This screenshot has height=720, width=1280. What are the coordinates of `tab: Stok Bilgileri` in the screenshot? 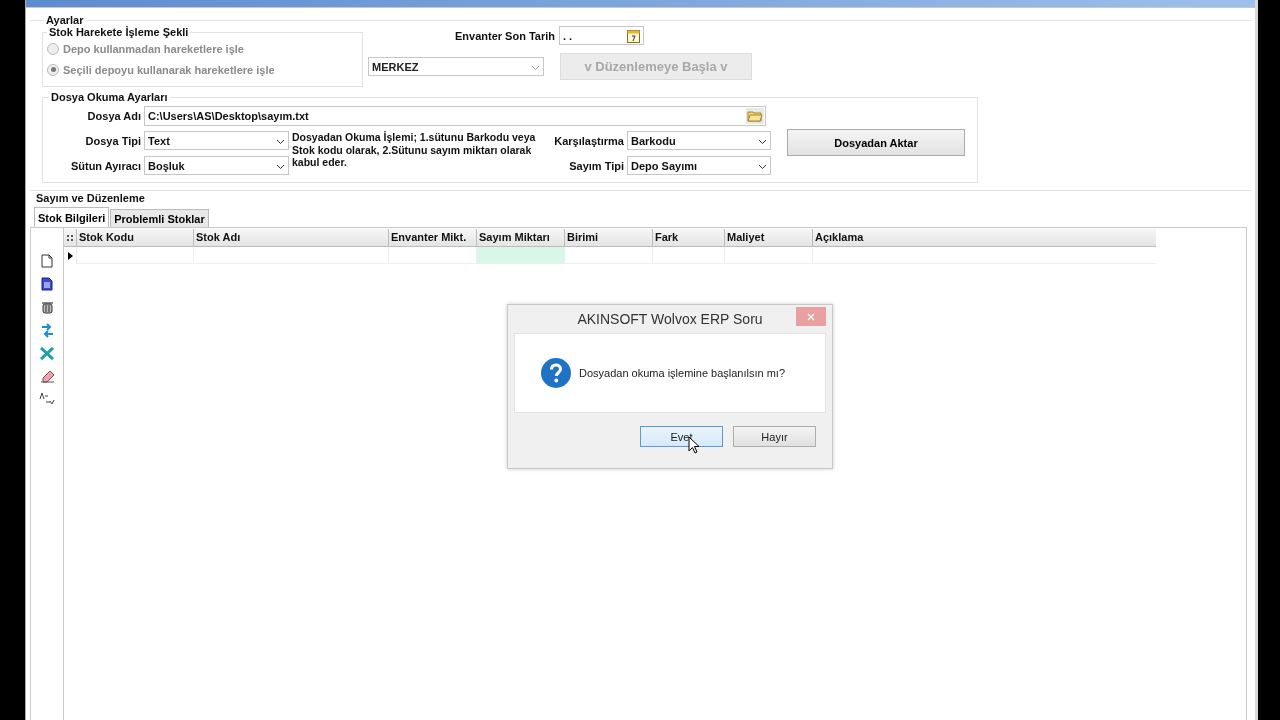 It's located at (72, 217).